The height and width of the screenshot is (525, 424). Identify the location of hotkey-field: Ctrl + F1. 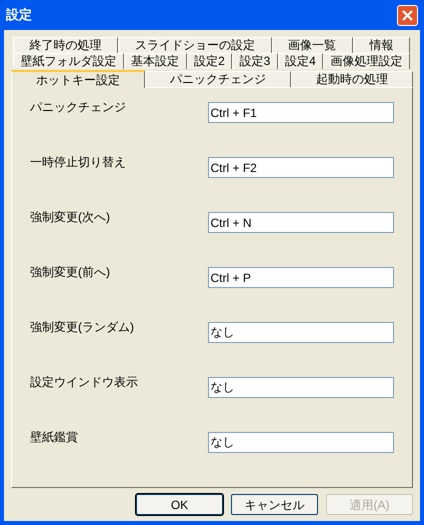
(301, 112).